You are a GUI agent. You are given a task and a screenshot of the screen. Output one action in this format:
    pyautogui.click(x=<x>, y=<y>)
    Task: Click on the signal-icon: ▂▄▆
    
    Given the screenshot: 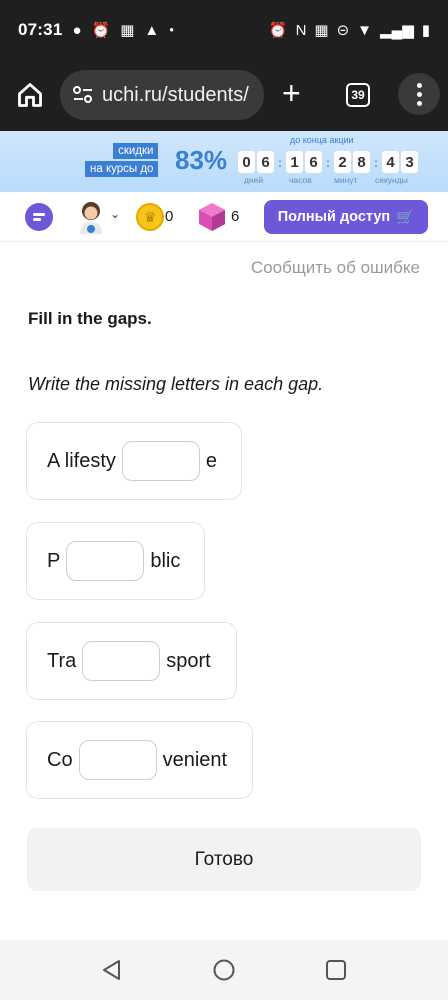 What is the action you would take?
    pyautogui.click(x=397, y=30)
    